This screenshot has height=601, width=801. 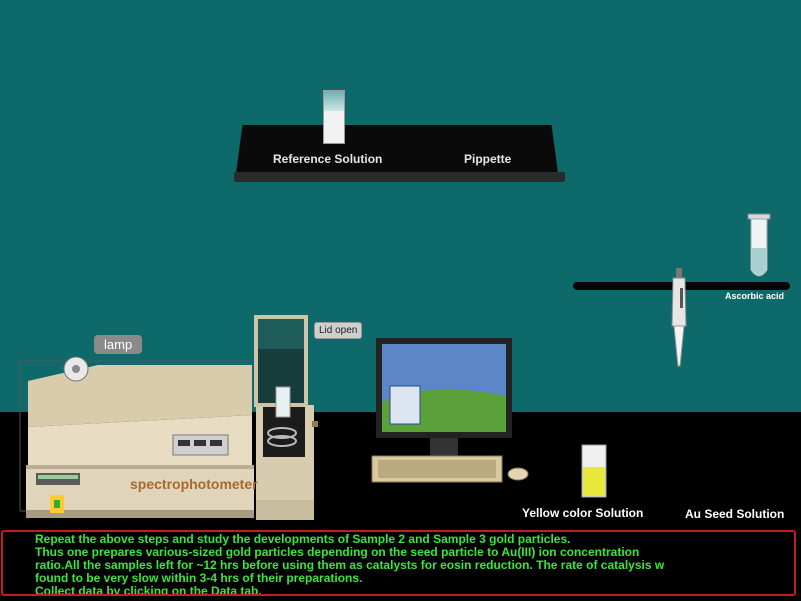 I want to click on upper-shelf-edge, so click(x=399, y=177).